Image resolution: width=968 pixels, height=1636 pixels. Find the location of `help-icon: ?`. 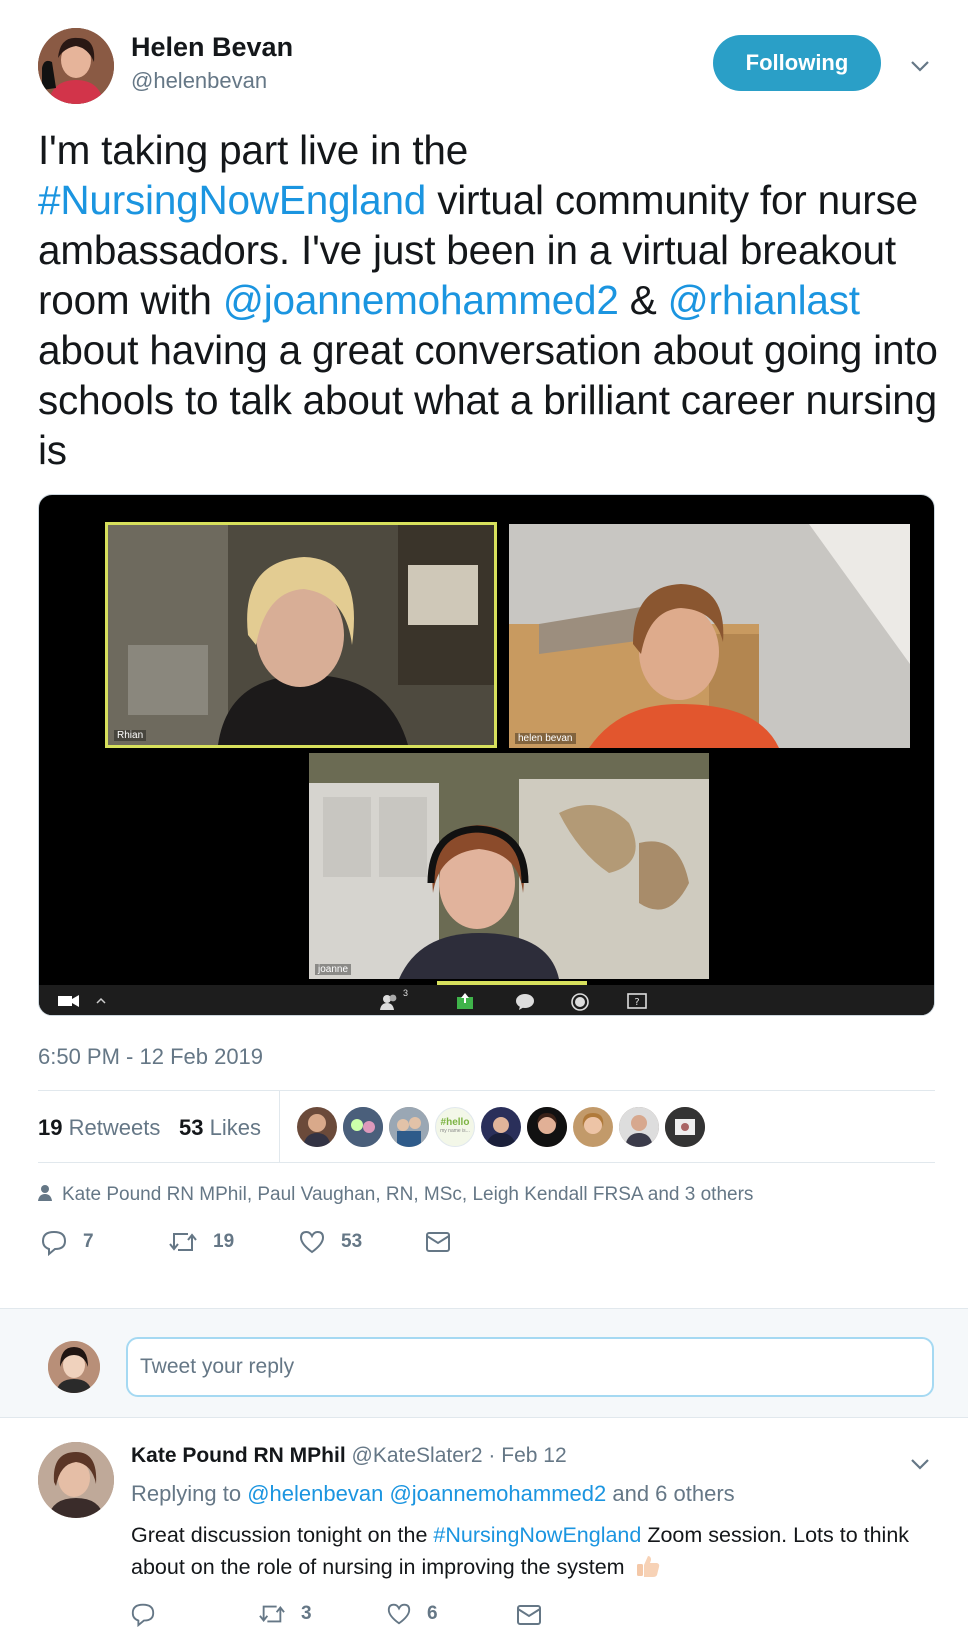

help-icon: ? is located at coordinates (637, 1001).